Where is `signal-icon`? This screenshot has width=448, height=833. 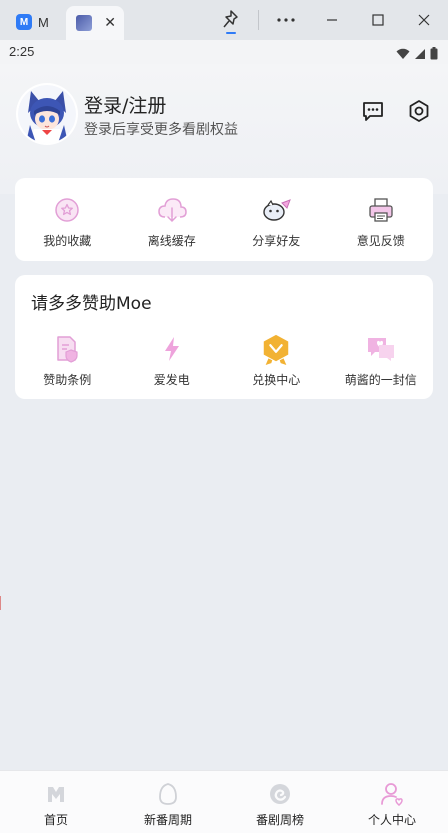
signal-icon is located at coordinates (420, 54).